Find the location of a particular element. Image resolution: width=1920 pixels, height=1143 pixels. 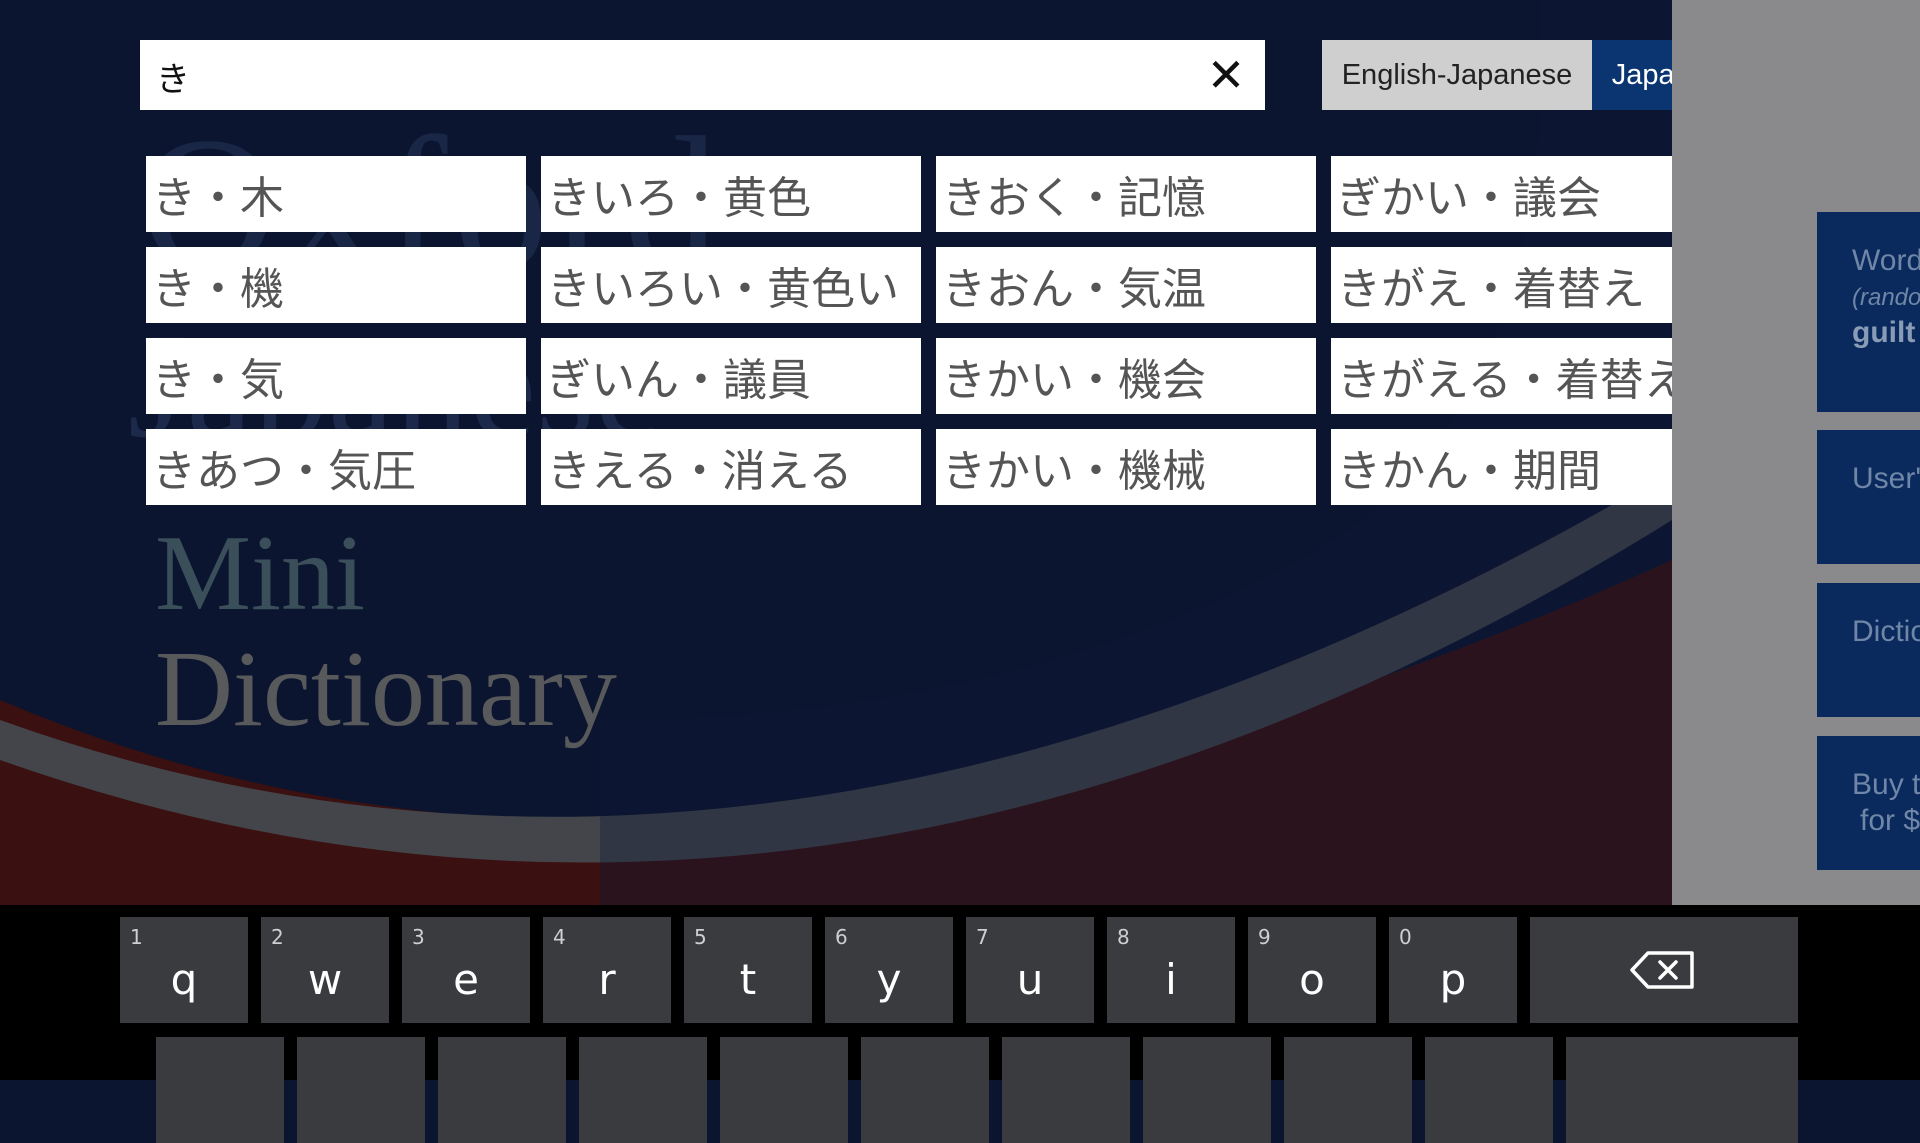

suggestion-item: きがえ・着替え is located at coordinates (1521, 285).